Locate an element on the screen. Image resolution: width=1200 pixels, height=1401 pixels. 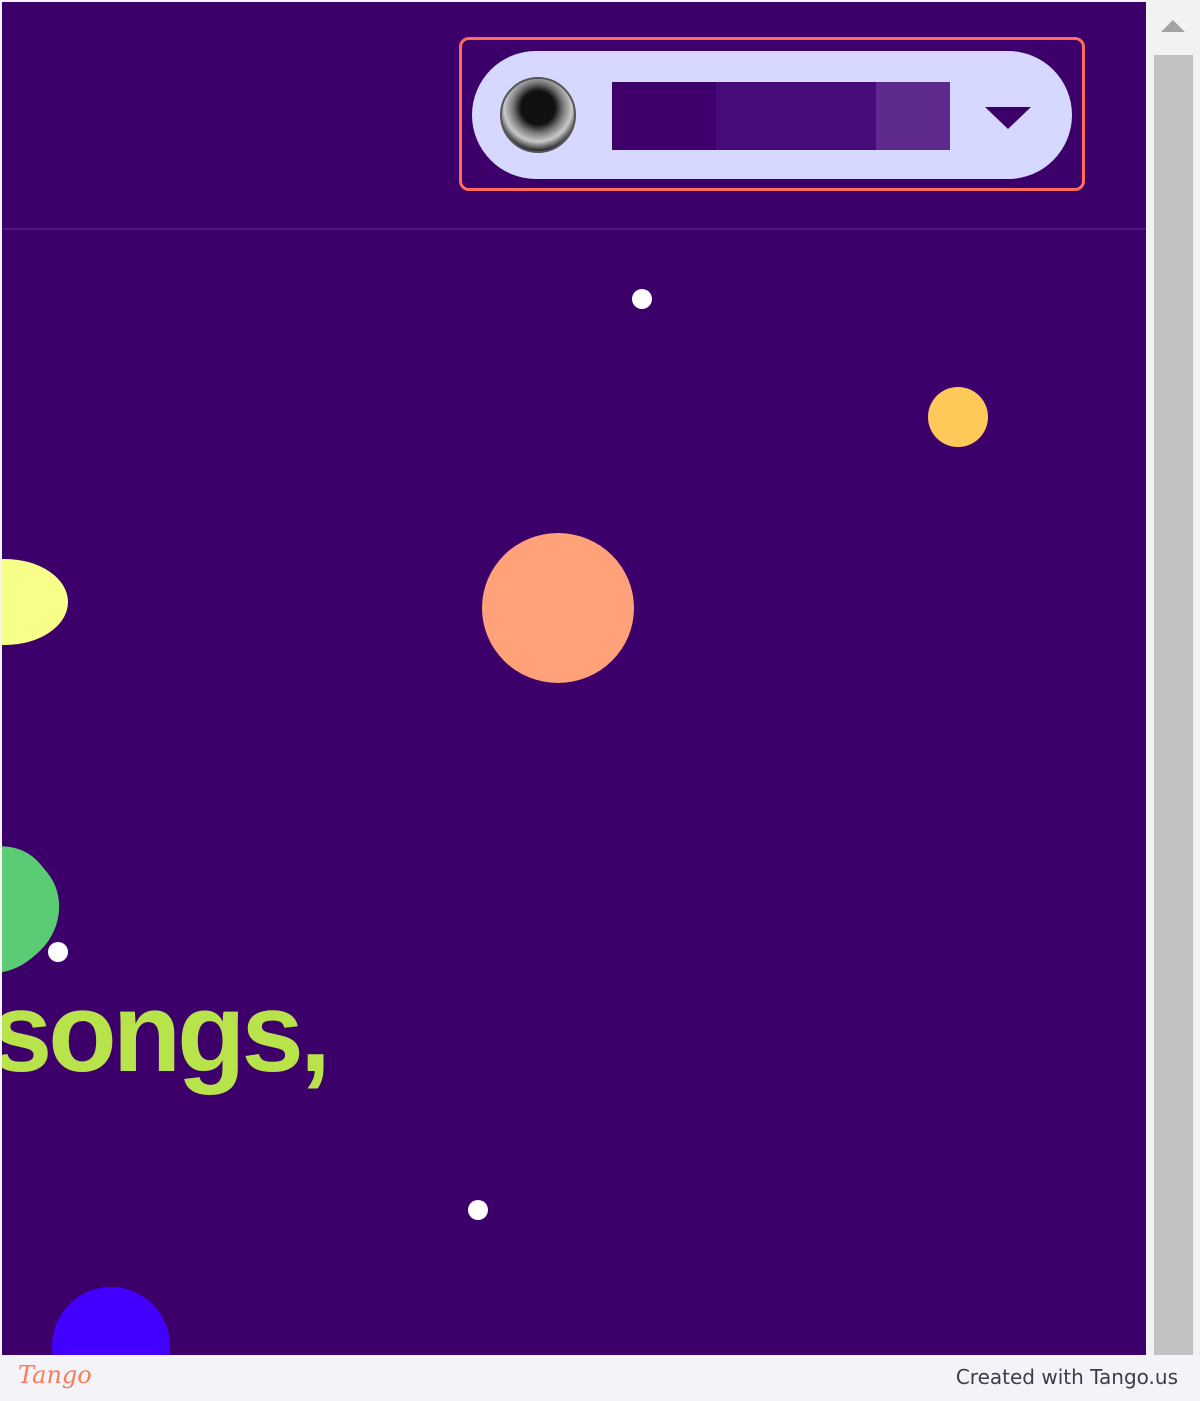
decor-dot-white is located at coordinates (642, 299).